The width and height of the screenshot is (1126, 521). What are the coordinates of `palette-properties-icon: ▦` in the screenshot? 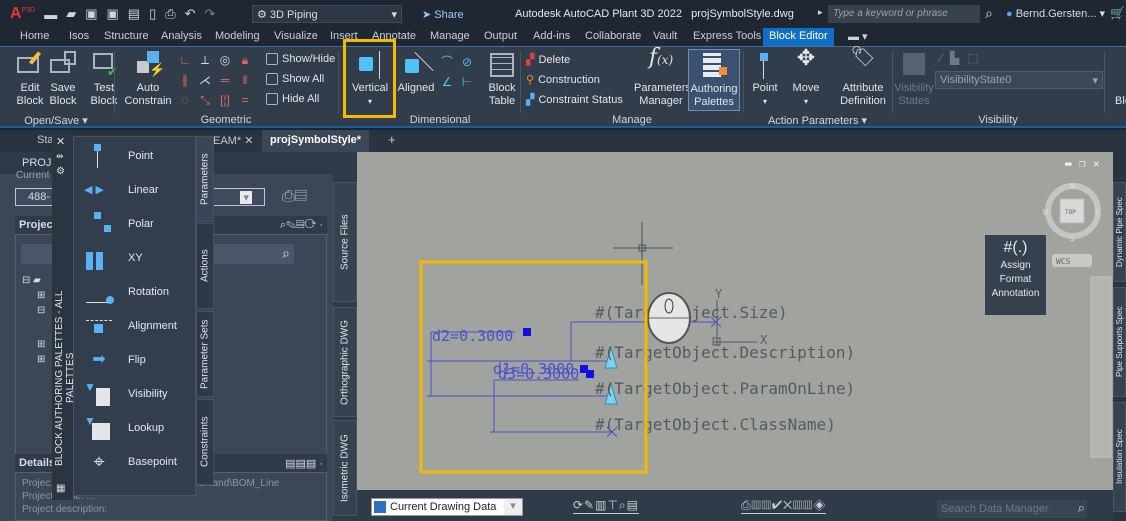 It's located at (60, 488).